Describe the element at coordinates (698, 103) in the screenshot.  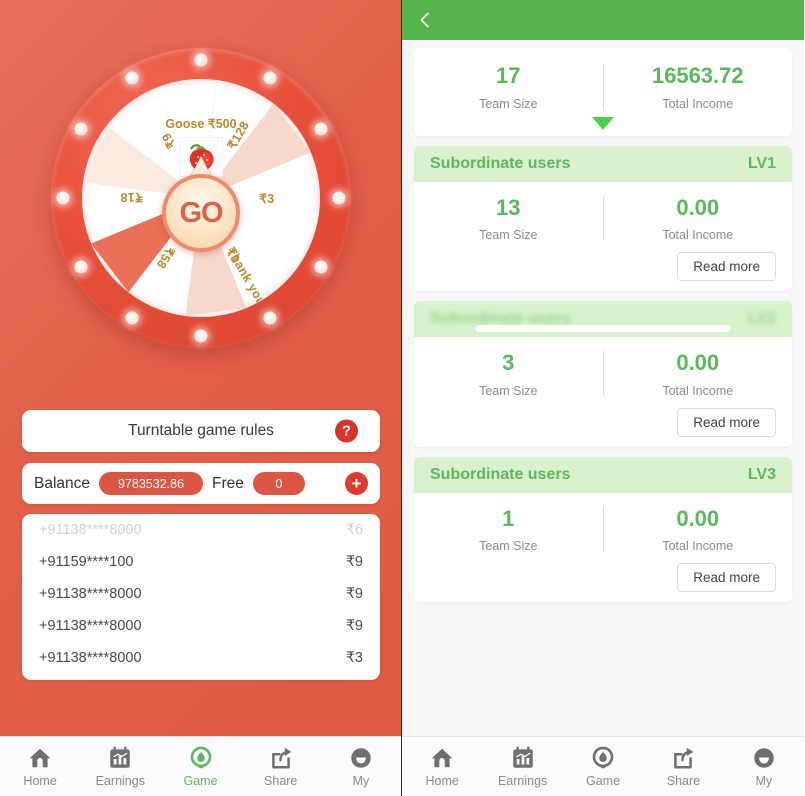
I see `summary-total-income-label: Total Income` at that location.